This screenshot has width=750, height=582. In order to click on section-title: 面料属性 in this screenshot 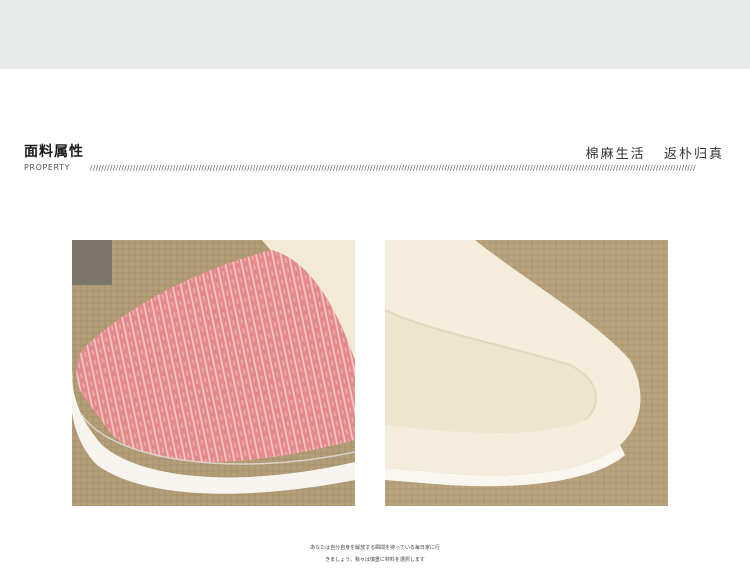, I will do `click(54, 152)`.